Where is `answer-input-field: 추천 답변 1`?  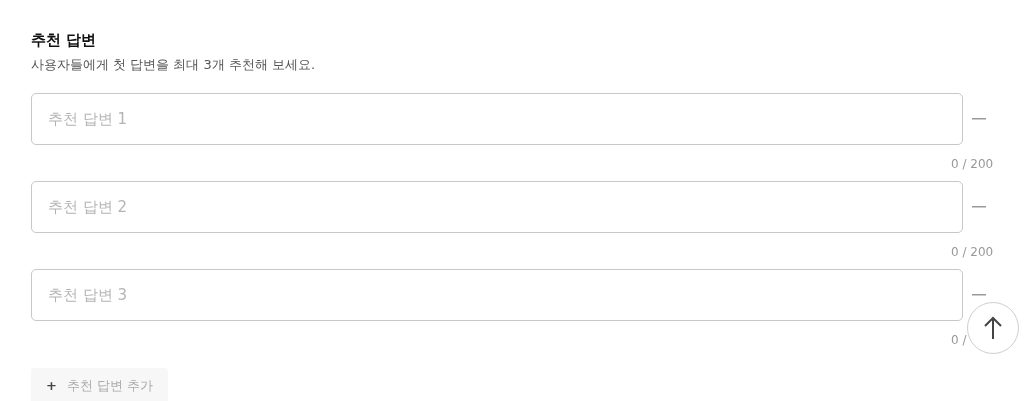
answer-input-field: 추천 답변 1 is located at coordinates (497, 119).